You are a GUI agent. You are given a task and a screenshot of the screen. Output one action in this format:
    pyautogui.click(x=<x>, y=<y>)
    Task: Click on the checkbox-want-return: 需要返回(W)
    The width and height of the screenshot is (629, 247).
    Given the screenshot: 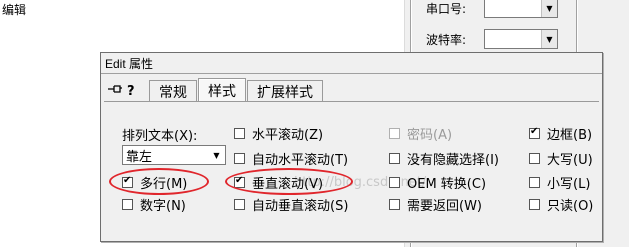 What is the action you would take?
    pyautogui.click(x=435, y=204)
    